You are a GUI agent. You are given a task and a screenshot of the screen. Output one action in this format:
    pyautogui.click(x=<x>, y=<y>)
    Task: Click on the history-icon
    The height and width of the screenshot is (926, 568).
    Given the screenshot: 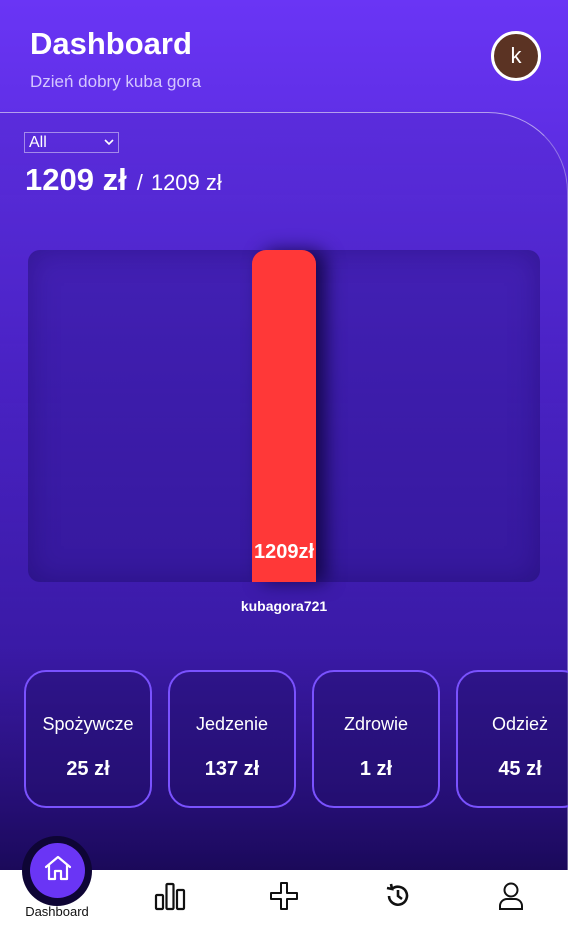 What is the action you would take?
    pyautogui.click(x=398, y=898)
    